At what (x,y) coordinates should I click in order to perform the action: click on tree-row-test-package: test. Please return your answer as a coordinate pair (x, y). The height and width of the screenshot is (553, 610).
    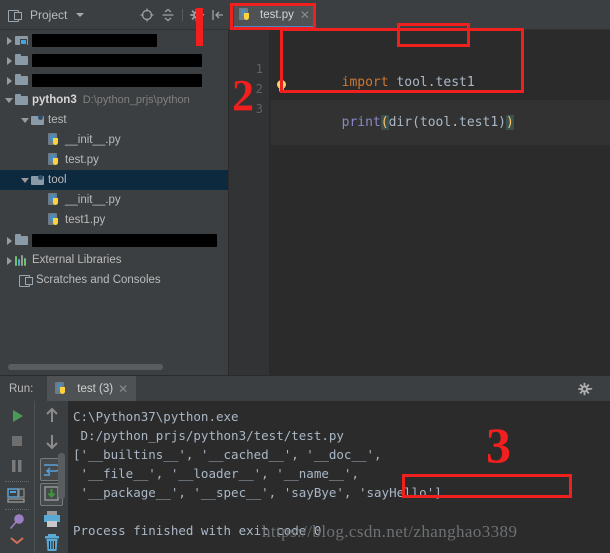
    Looking at the image, I should click on (114, 120).